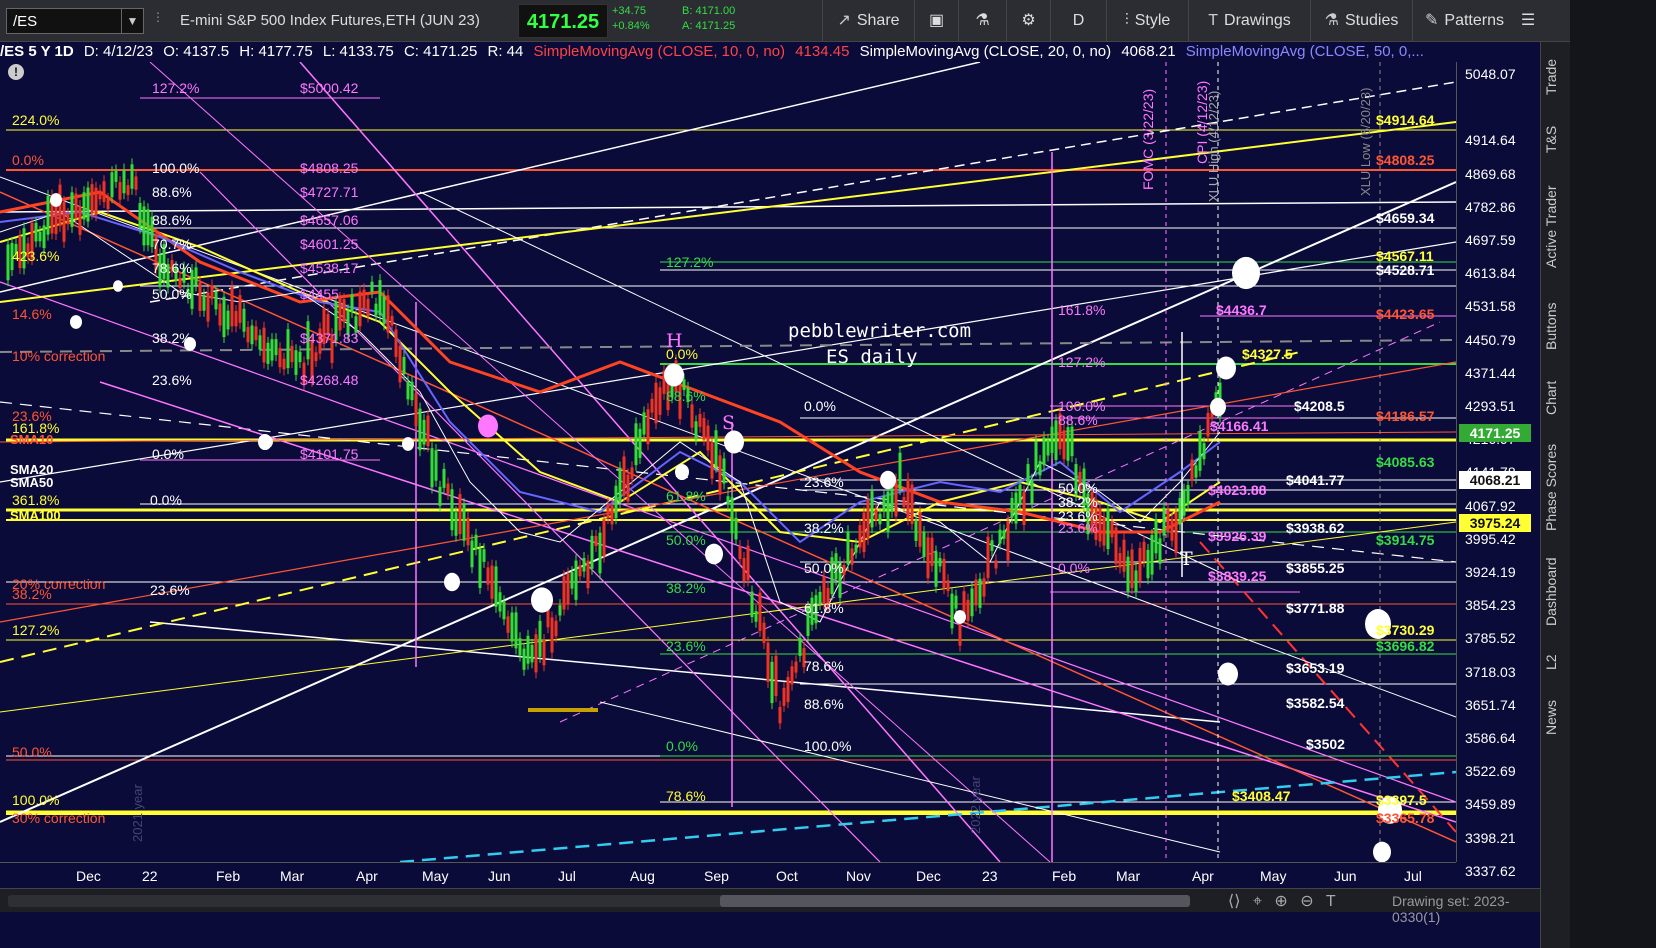 The image size is (1656, 948). Describe the element at coordinates (1315, 528) in the screenshot. I see `right-level-label: $3938.62` at that location.